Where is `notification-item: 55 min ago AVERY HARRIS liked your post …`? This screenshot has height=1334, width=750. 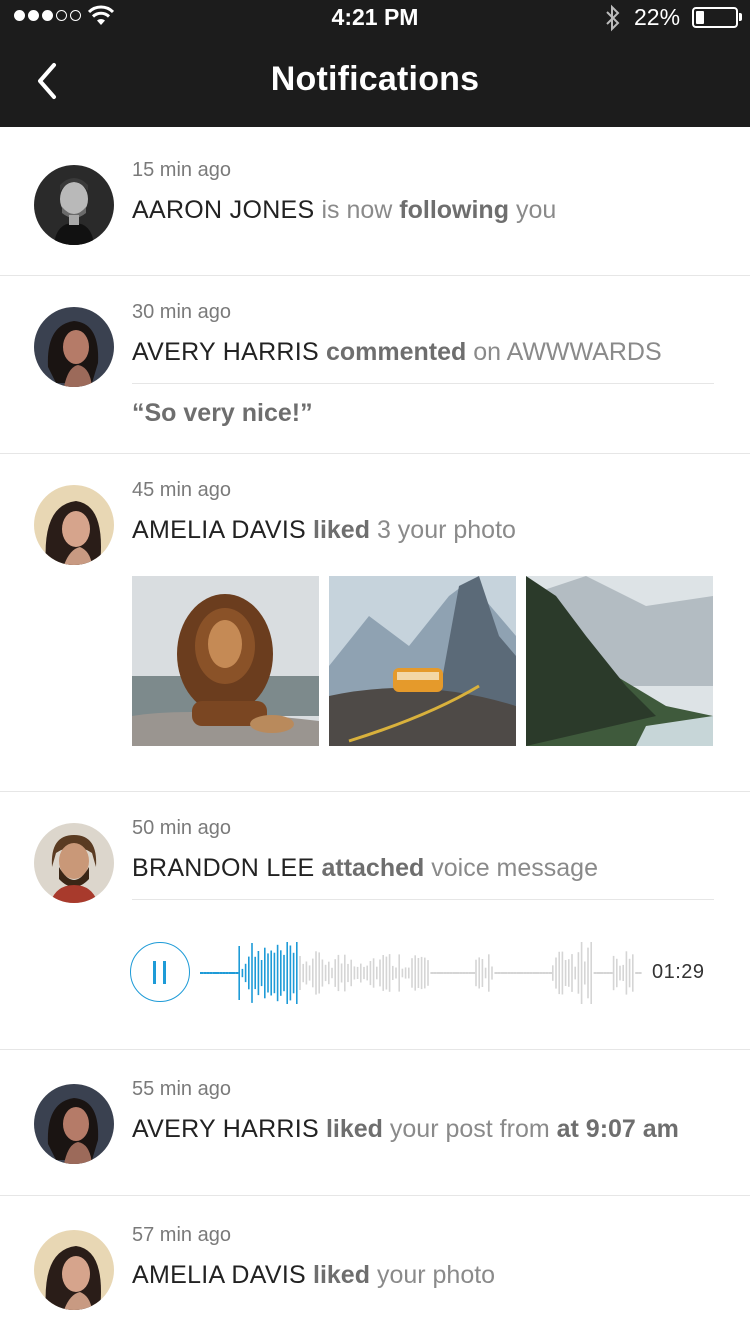
notification-item: 55 min ago AVERY HARRIS liked your post … is located at coordinates (375, 1123).